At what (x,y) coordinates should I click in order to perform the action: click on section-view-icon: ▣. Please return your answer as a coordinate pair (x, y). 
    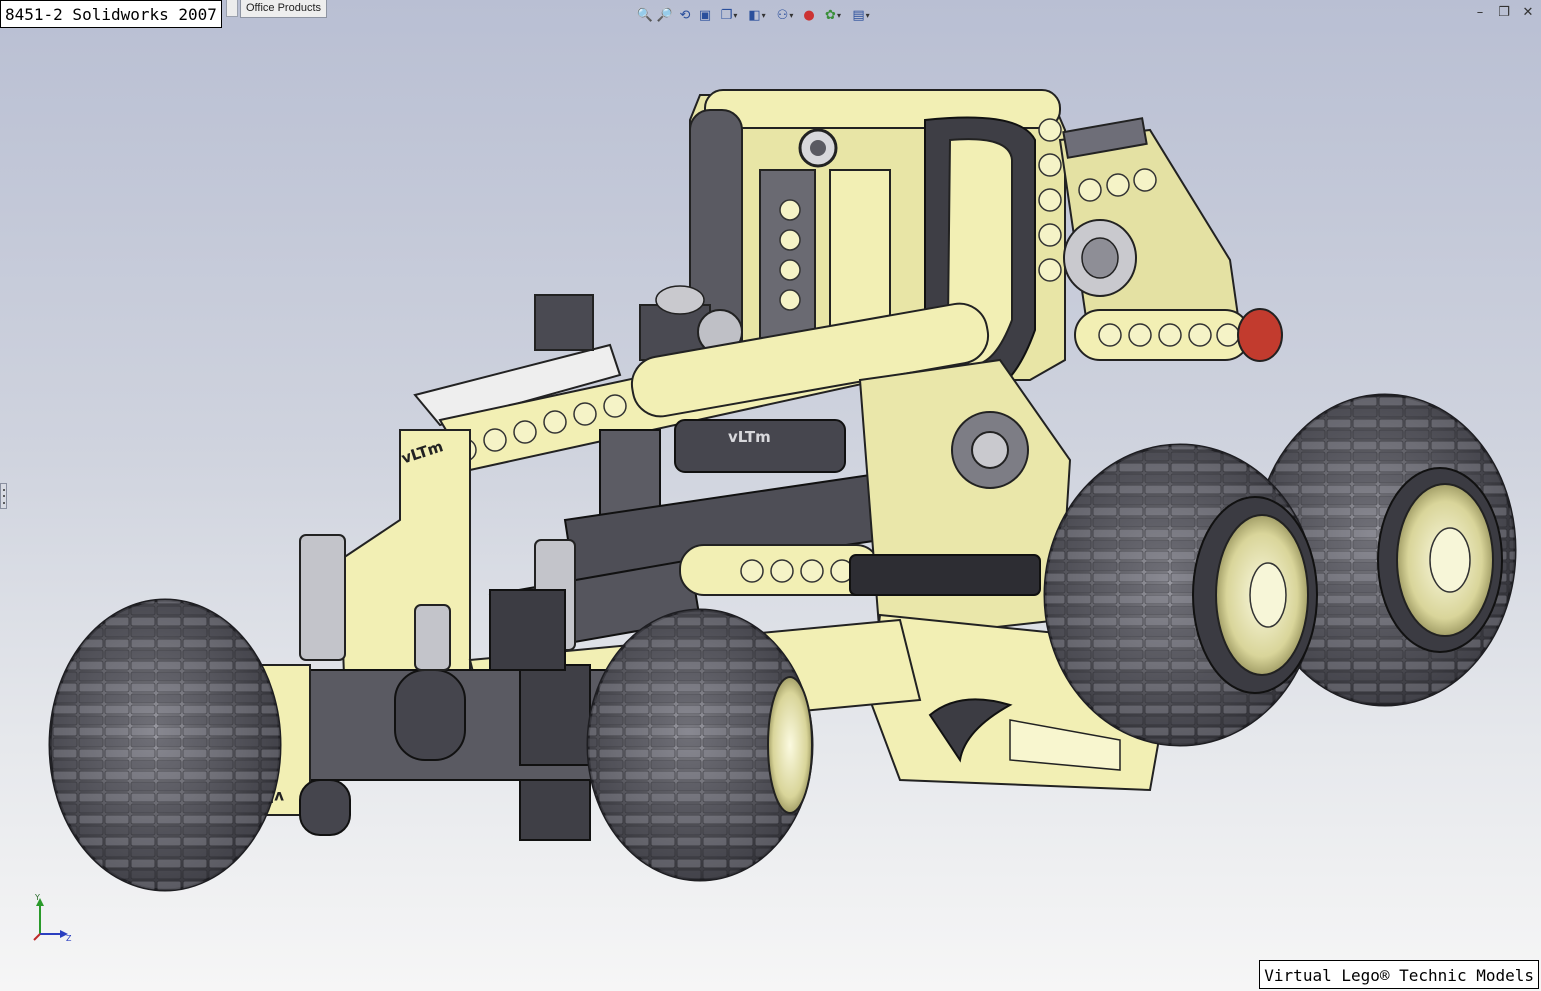
    Looking at the image, I should click on (705, 15).